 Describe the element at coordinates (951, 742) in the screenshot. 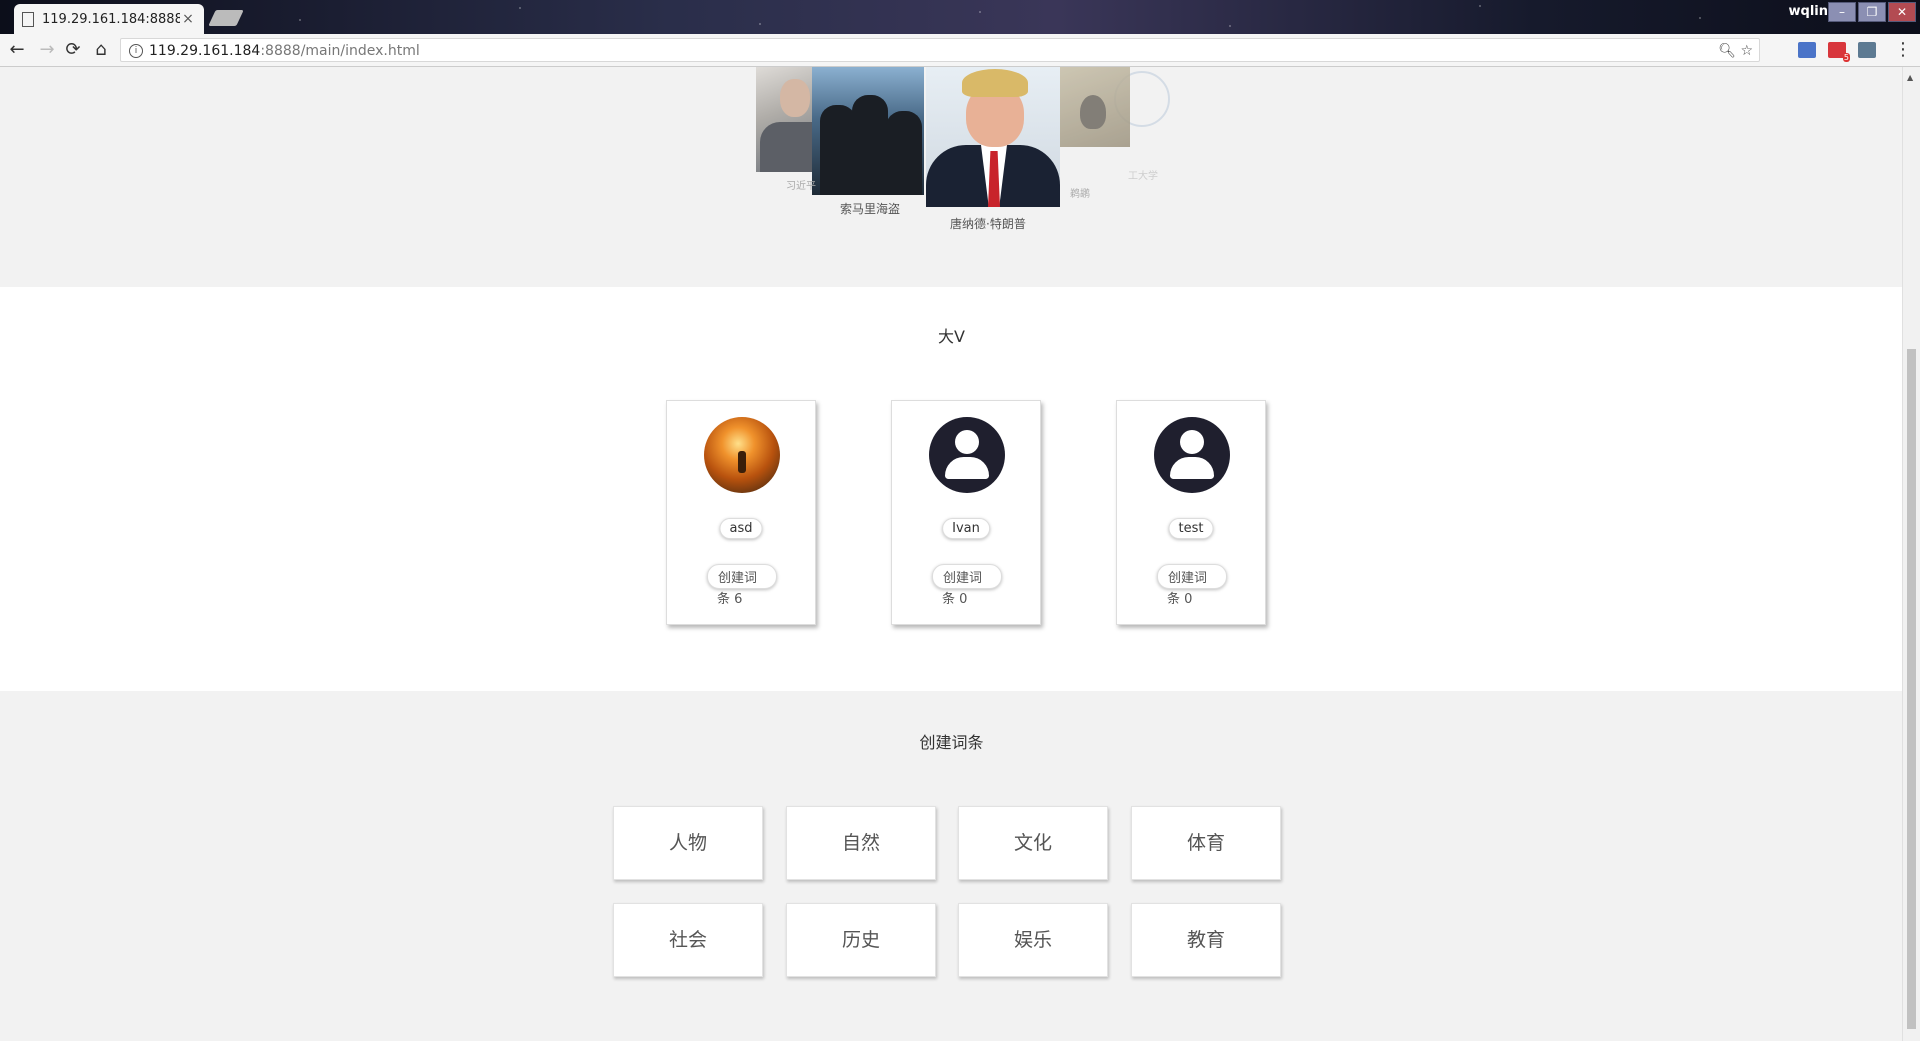

I see `create-entry-title: 创建词条` at that location.